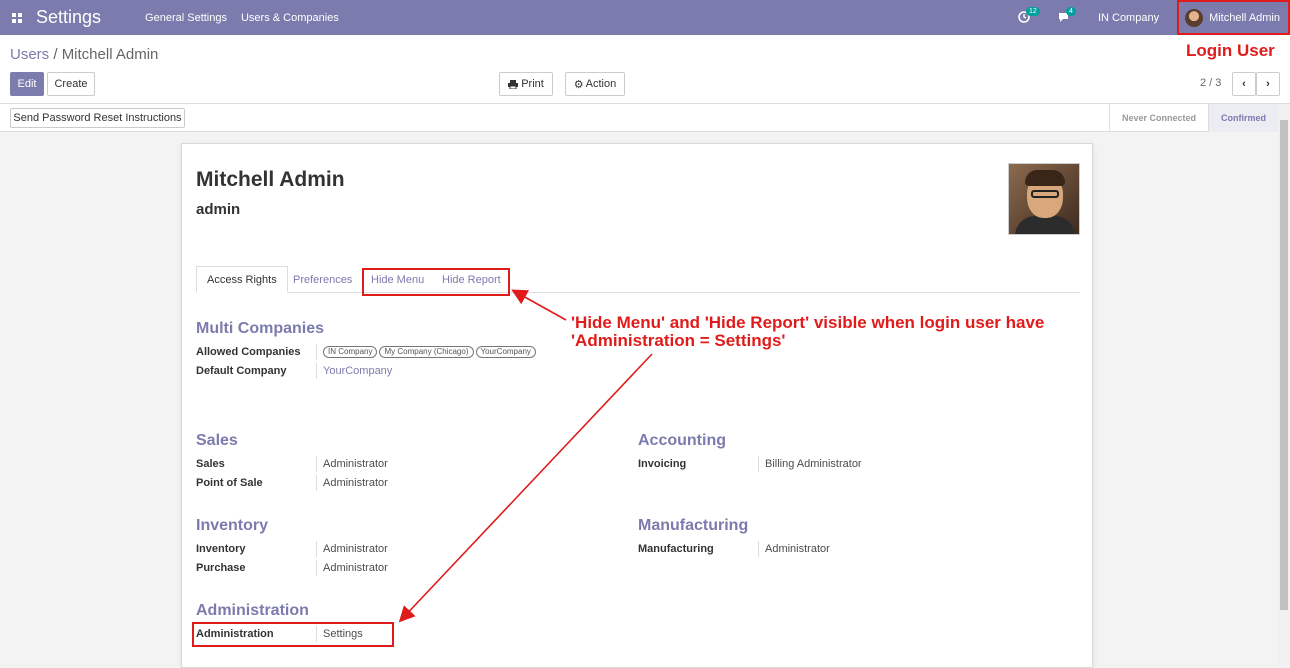 The height and width of the screenshot is (668, 1290). I want to click on stage-confirmed: Confirmed, so click(1243, 118).